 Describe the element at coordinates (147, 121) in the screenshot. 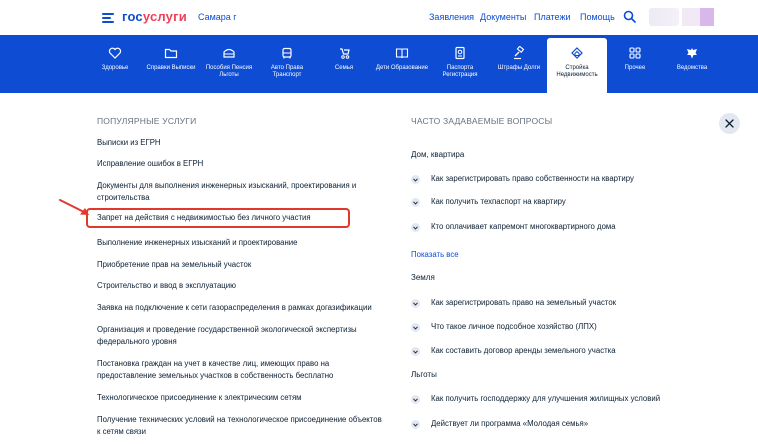

I see `popular-services-title: ПОПУЛЯРНЫЕ УСЛУГИ` at that location.